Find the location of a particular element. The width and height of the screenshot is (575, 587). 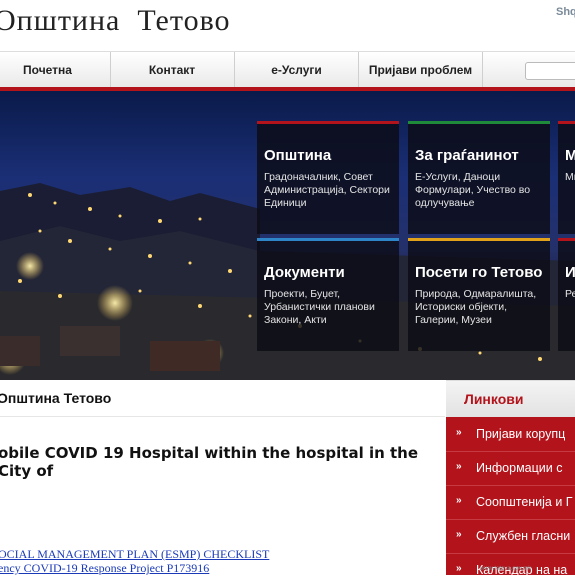

sidebar-item-information: » Информации с is located at coordinates (510, 469).